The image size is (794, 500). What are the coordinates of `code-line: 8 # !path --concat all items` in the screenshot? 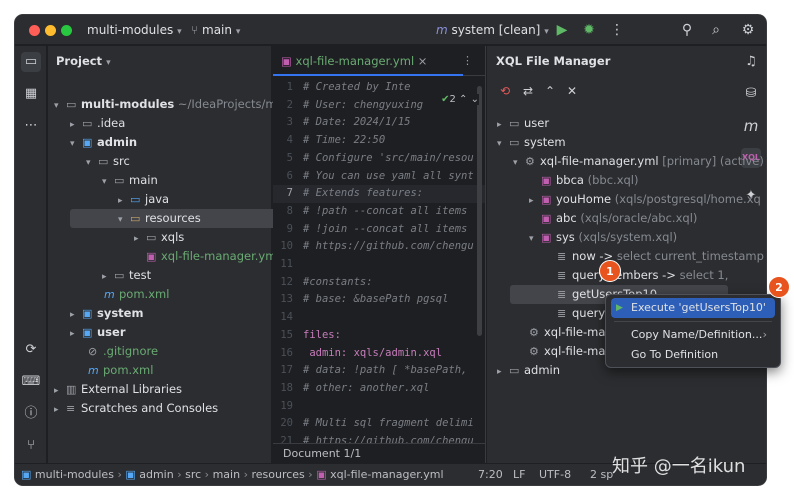 It's located at (370, 212).